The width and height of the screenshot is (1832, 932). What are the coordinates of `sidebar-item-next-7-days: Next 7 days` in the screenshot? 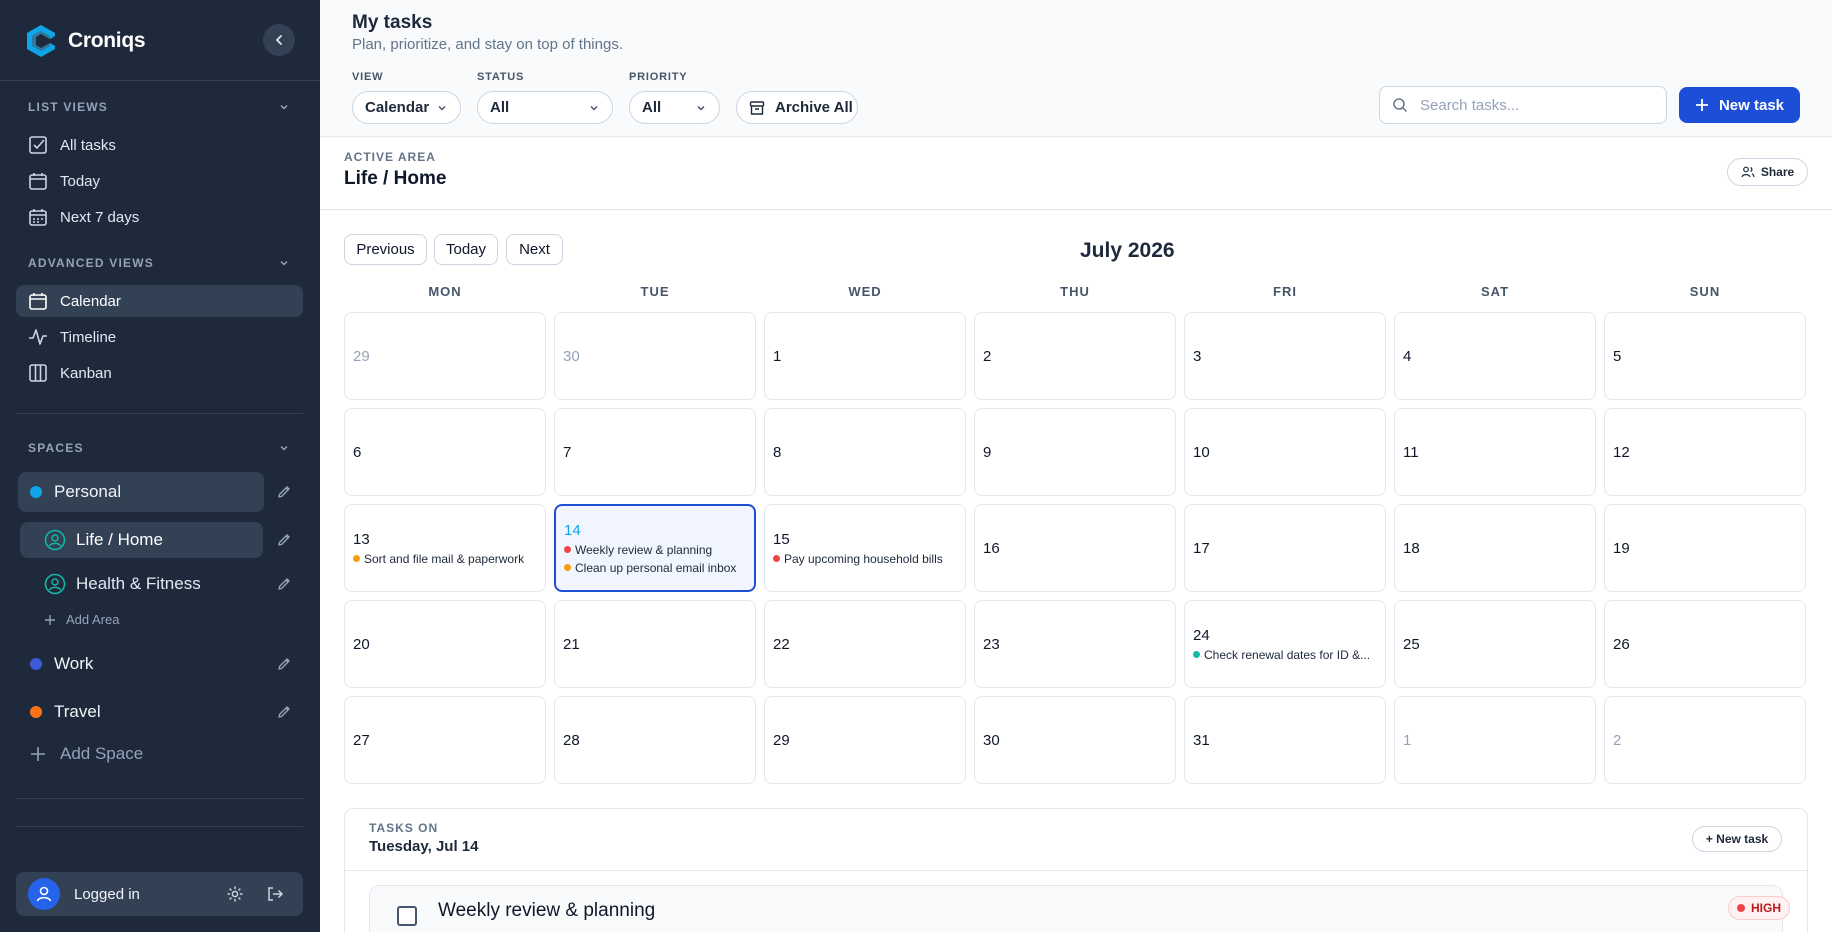 It's located at (159, 217).